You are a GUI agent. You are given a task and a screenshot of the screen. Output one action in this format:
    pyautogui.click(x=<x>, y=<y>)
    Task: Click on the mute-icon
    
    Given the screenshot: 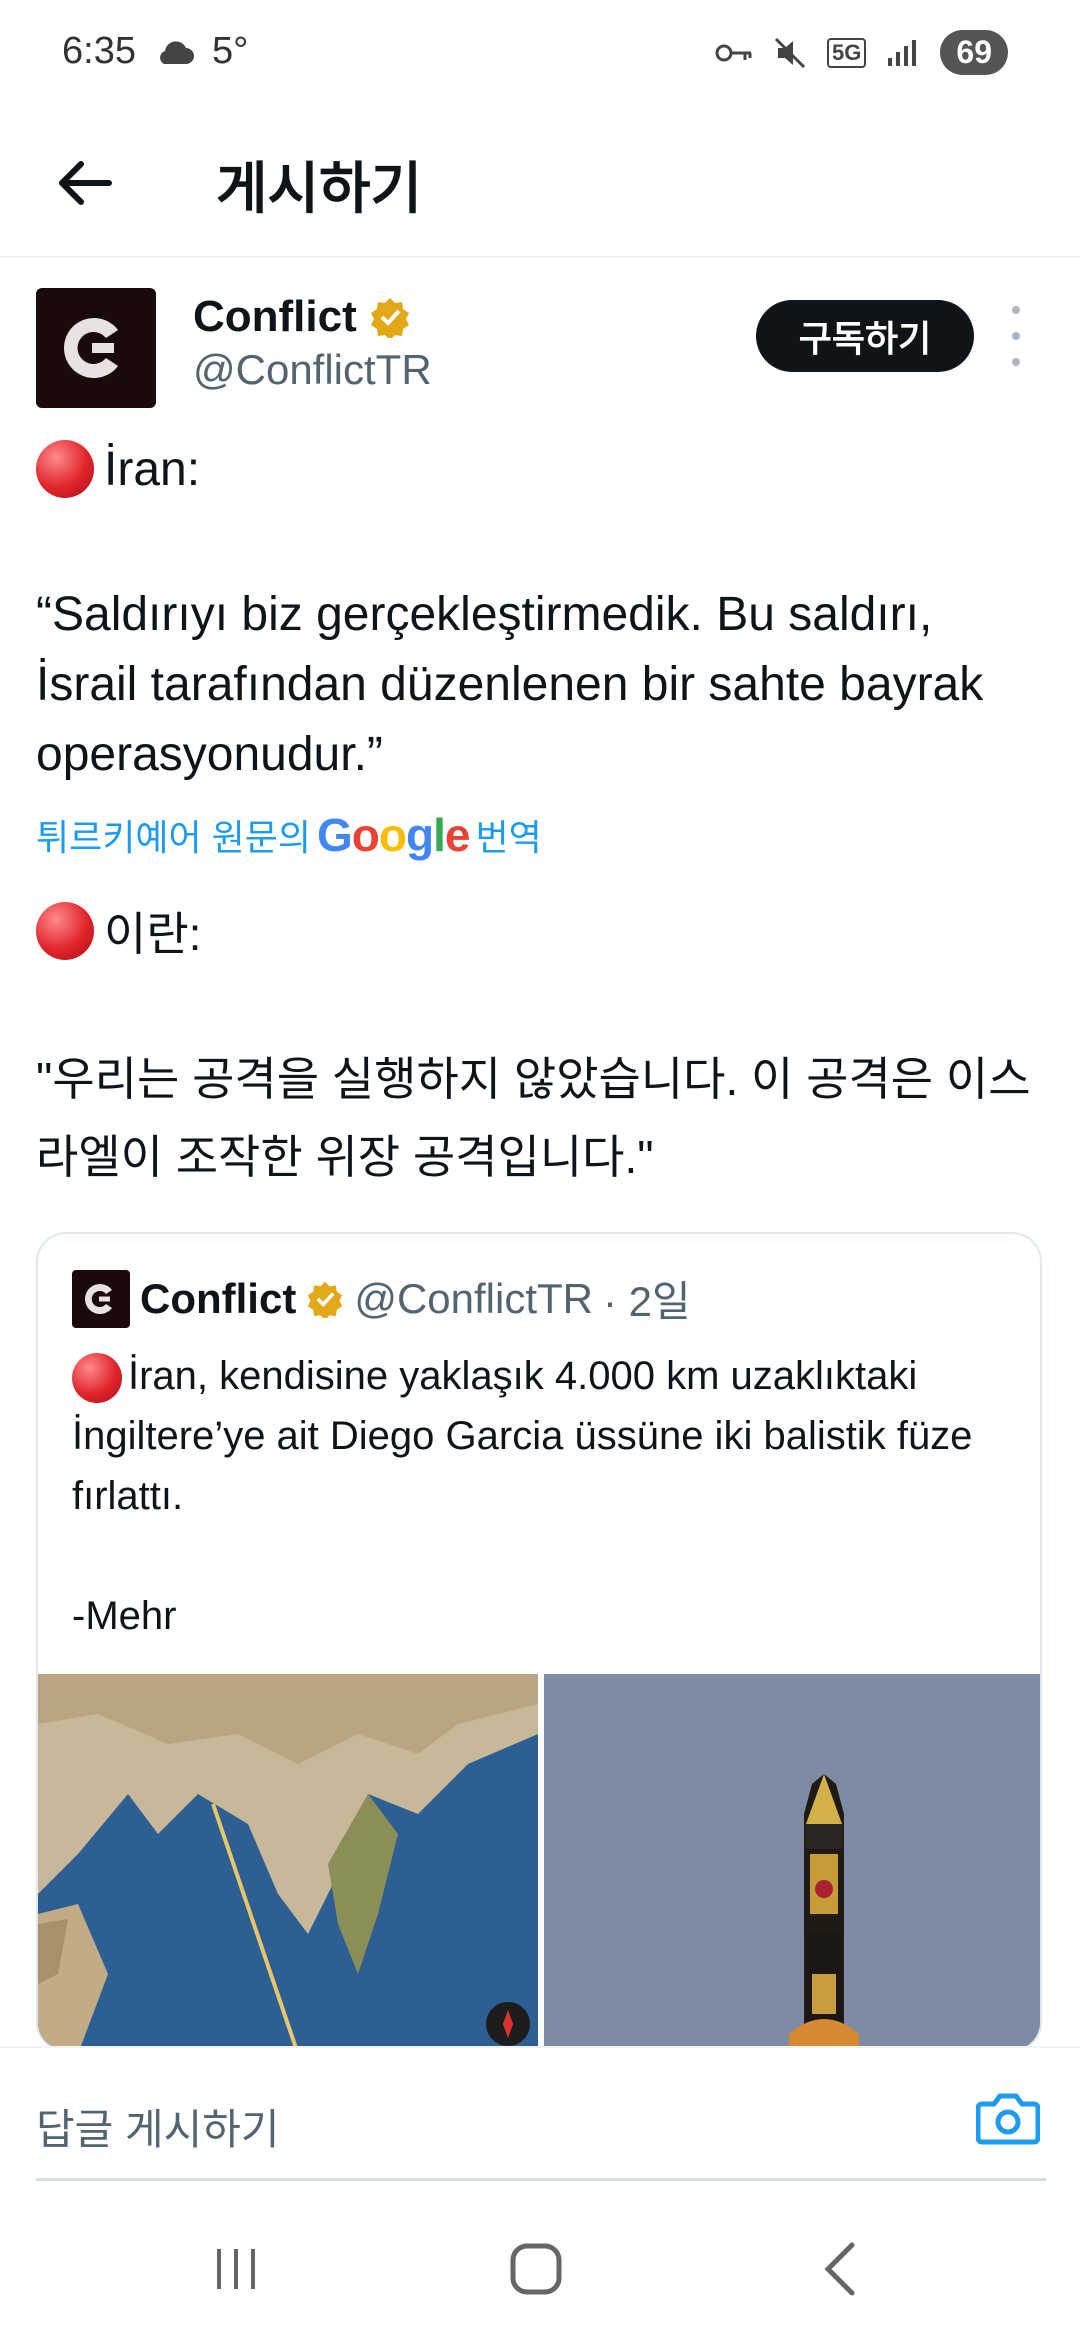 What is the action you would take?
    pyautogui.click(x=790, y=52)
    